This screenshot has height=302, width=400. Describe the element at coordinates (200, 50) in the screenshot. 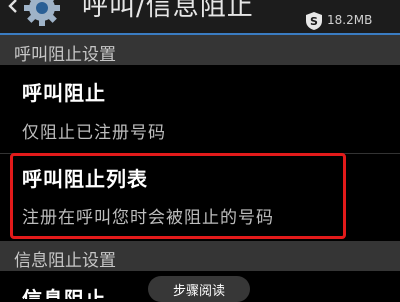

I see `section-header-call-block: 呼叫阻止设置` at that location.